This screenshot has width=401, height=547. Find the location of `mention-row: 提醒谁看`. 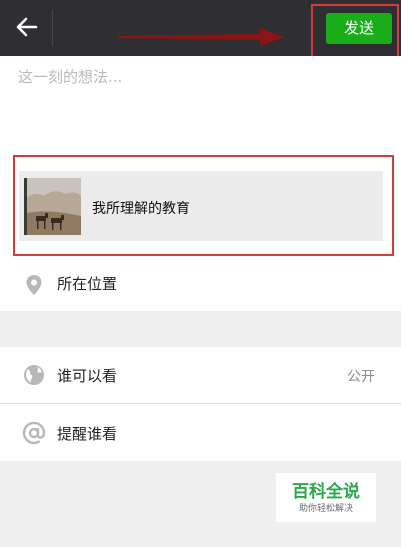

mention-row: 提醒谁看 is located at coordinates (200, 432).